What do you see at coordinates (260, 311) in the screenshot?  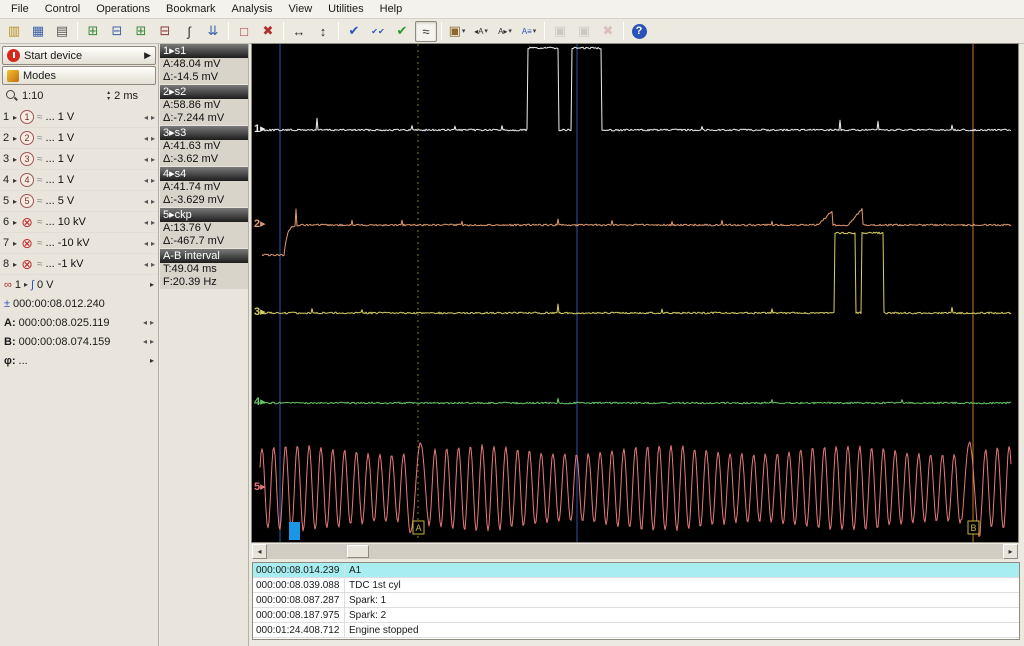 I see `scope-label-ch3: 3▸` at bounding box center [260, 311].